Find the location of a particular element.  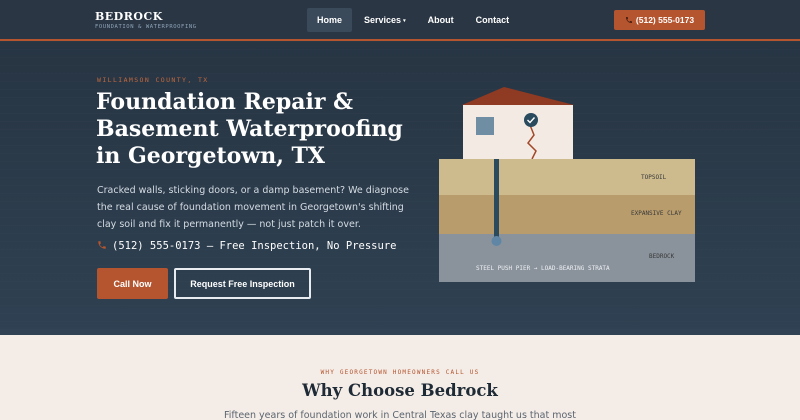

request-inspection-button: Request Free Inspection is located at coordinates (242, 283).